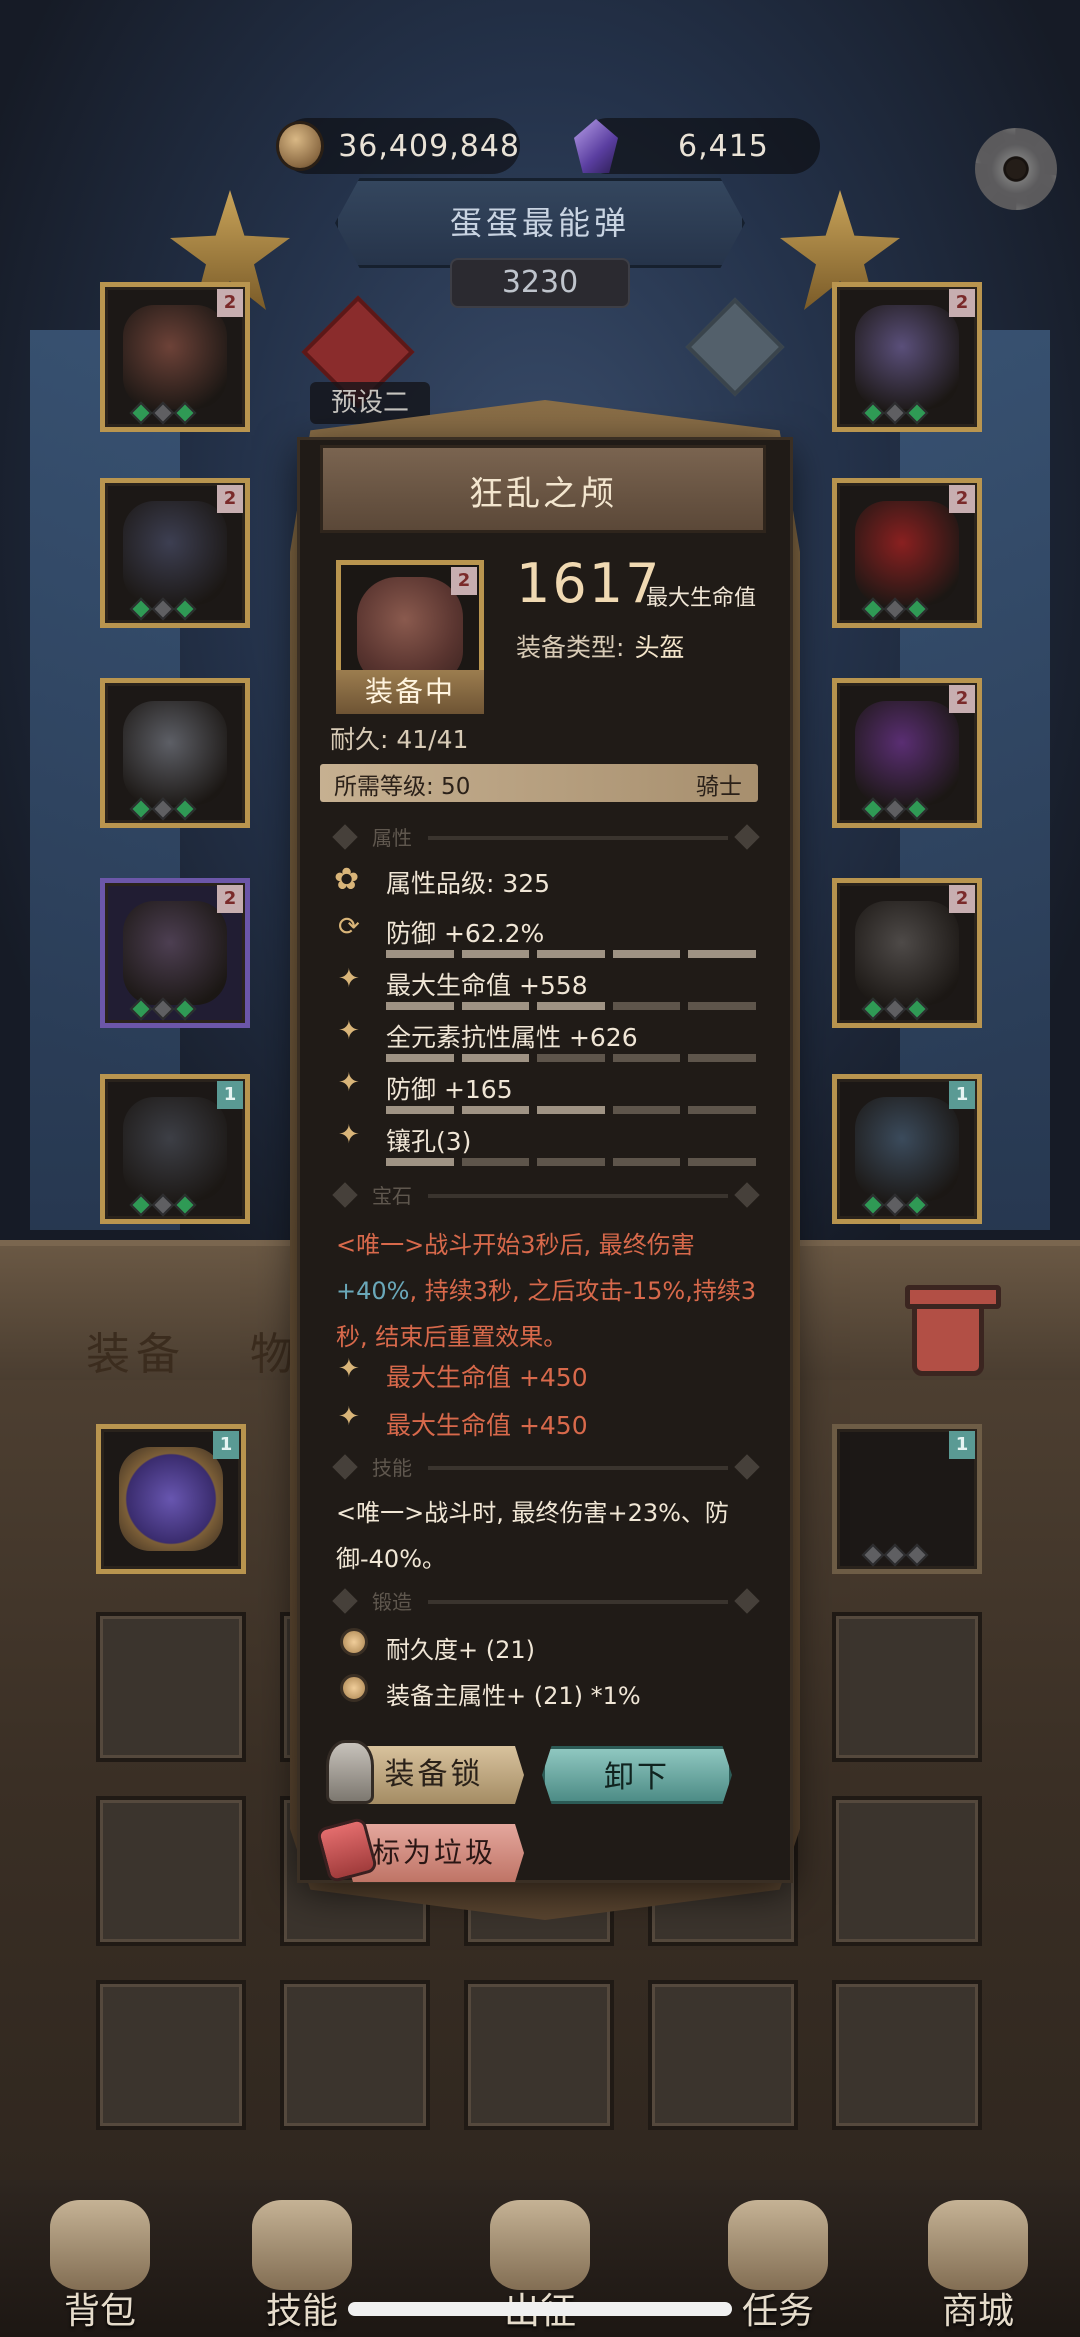 The height and width of the screenshot is (2337, 1080). Describe the element at coordinates (347, 879) in the screenshot. I see `quality-icon: ✿` at that location.